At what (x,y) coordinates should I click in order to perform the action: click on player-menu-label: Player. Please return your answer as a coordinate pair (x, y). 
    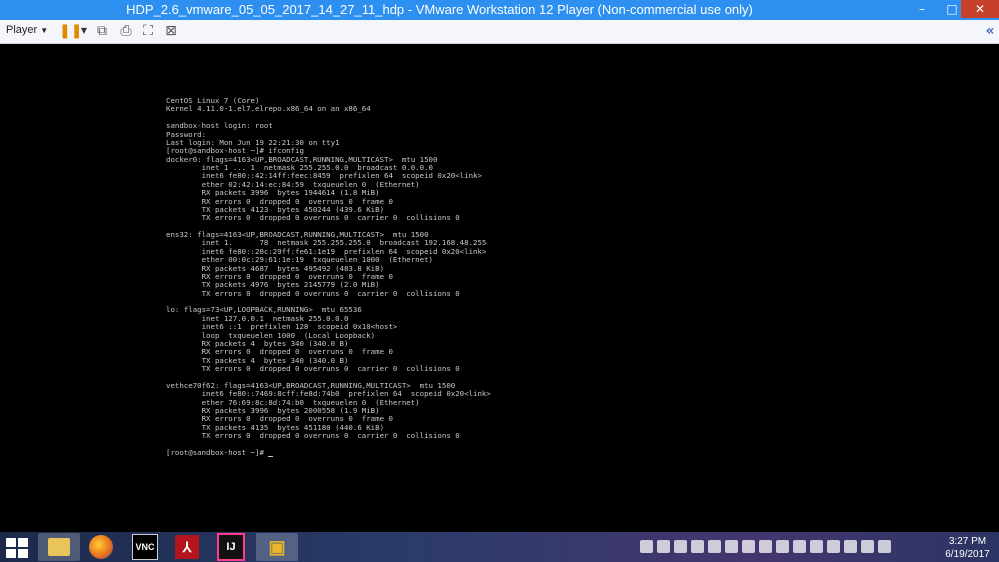
    Looking at the image, I should click on (22, 30).